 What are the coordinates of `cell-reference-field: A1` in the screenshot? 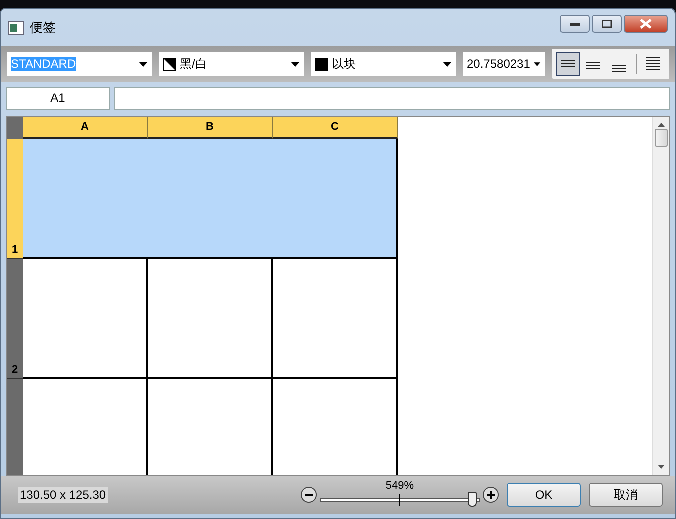 It's located at (58, 98).